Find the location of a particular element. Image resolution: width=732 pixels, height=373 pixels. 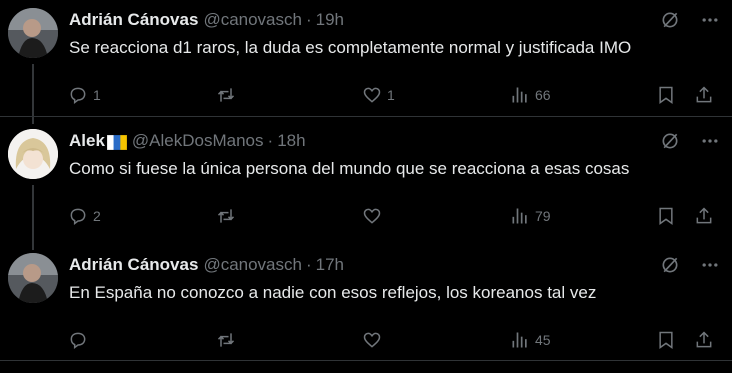

reply-button: 1 is located at coordinates (84, 95).